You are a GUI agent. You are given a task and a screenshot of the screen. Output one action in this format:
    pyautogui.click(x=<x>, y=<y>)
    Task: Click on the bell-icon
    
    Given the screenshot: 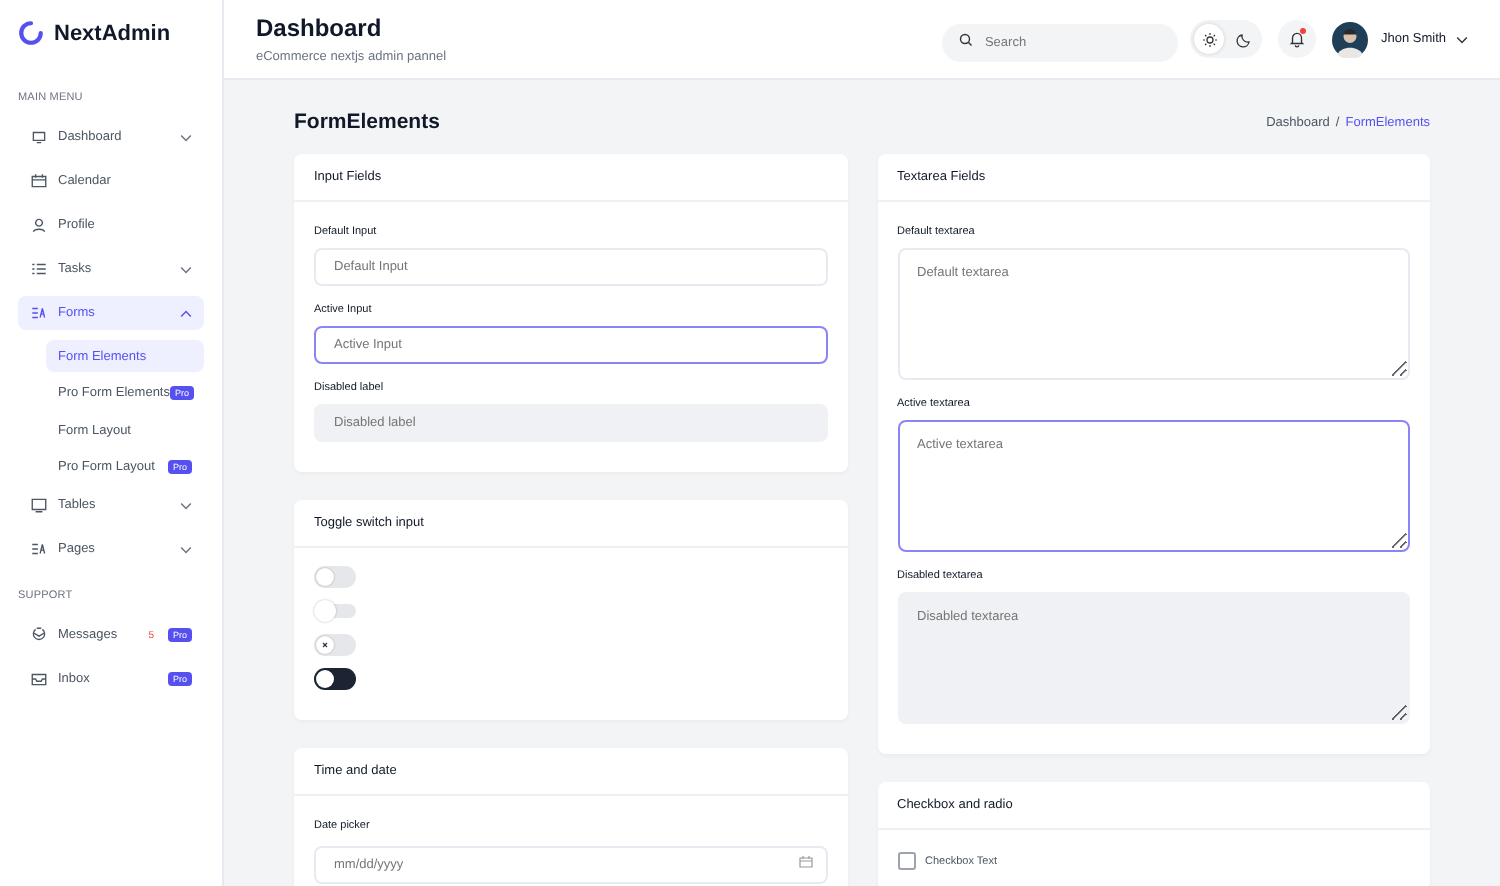 What is the action you would take?
    pyautogui.click(x=1297, y=39)
    